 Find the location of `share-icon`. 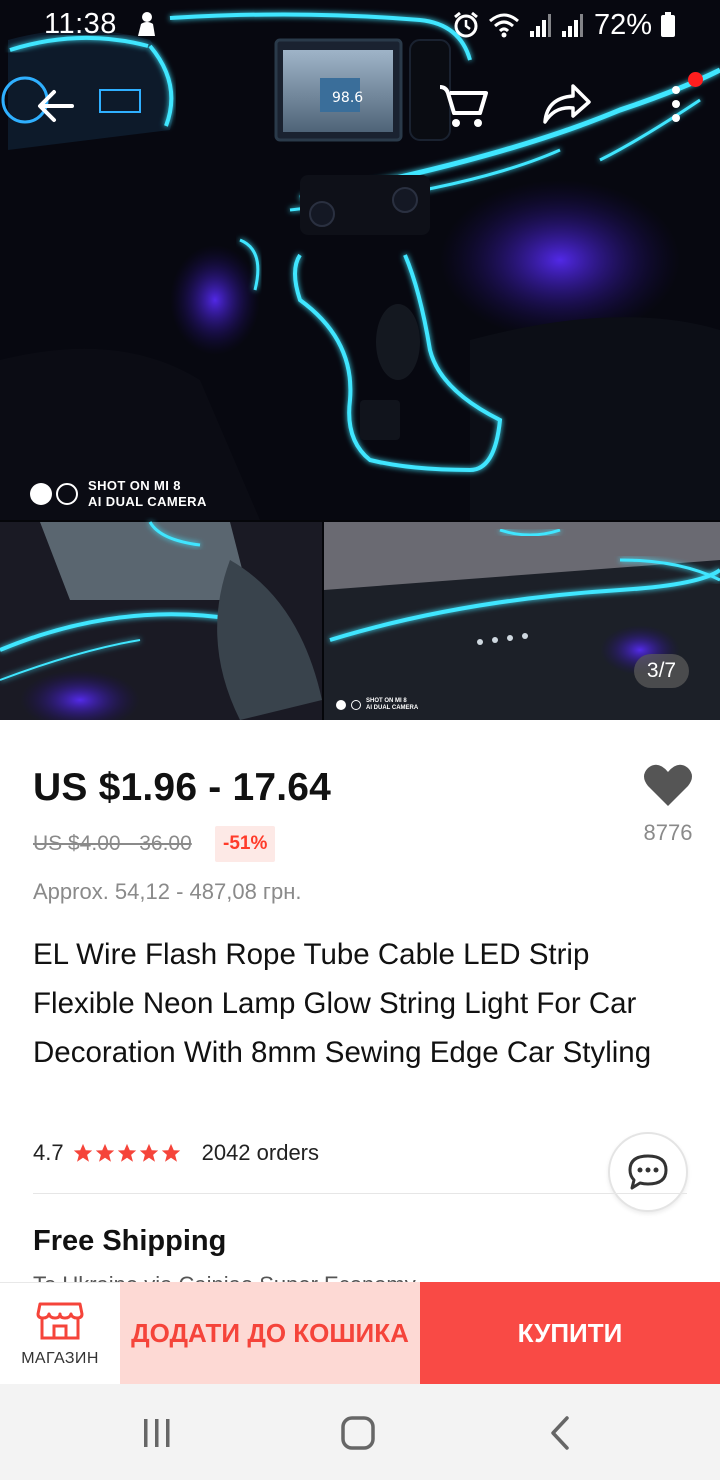

share-icon is located at coordinates (567, 104).